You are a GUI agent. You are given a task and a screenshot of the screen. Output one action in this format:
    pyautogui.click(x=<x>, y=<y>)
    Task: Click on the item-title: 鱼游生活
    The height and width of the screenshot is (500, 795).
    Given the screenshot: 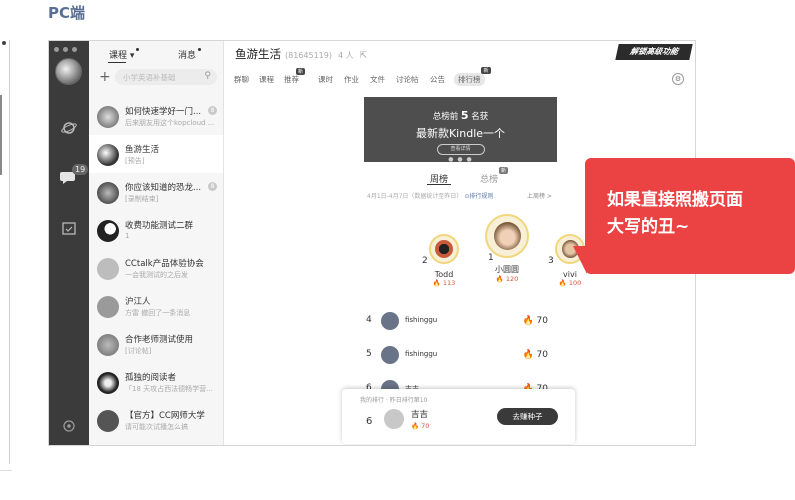 What is the action you would take?
    pyautogui.click(x=142, y=150)
    